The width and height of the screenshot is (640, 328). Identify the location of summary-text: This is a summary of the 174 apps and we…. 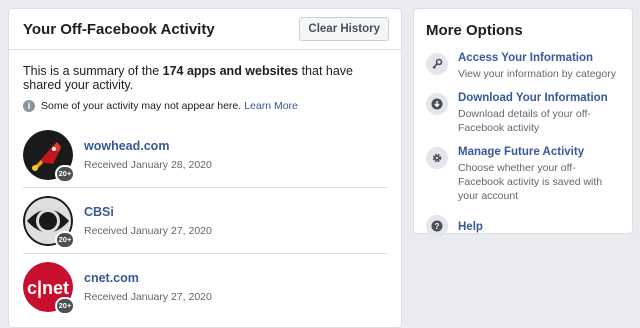
(205, 71).